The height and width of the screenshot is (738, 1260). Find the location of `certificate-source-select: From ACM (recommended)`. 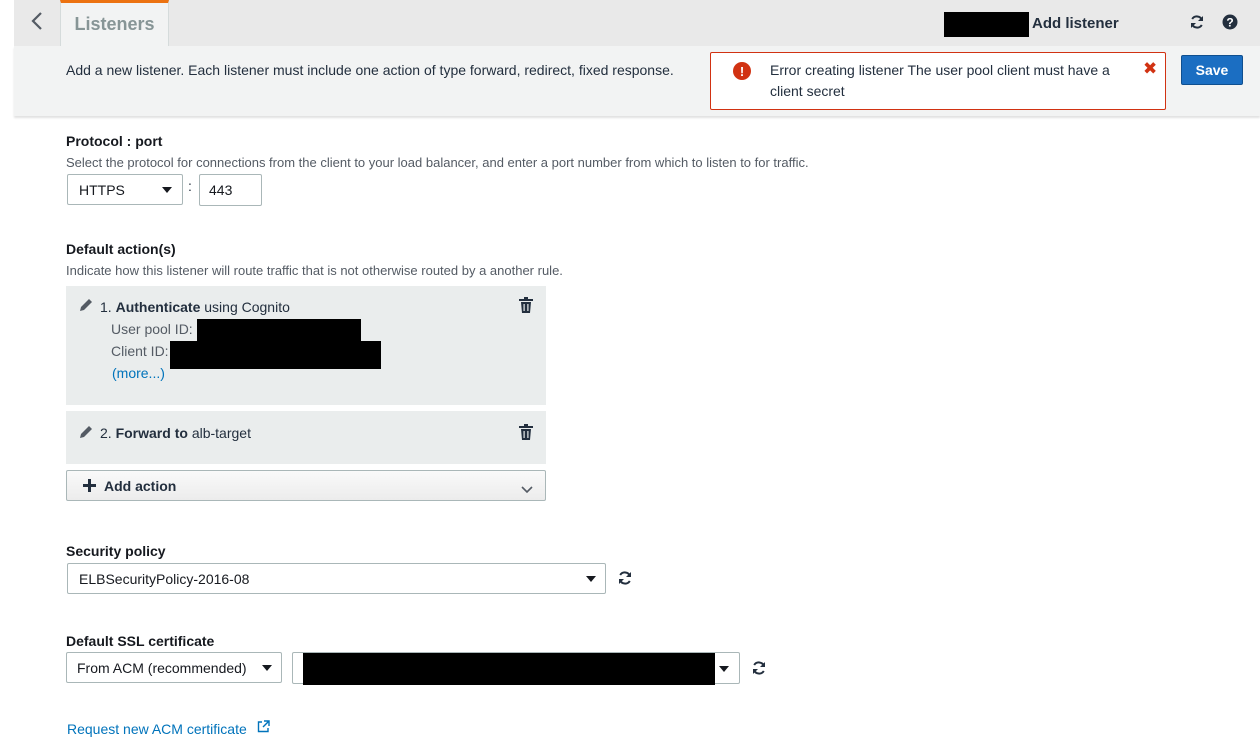

certificate-source-select: From ACM (recommended) is located at coordinates (174, 667).